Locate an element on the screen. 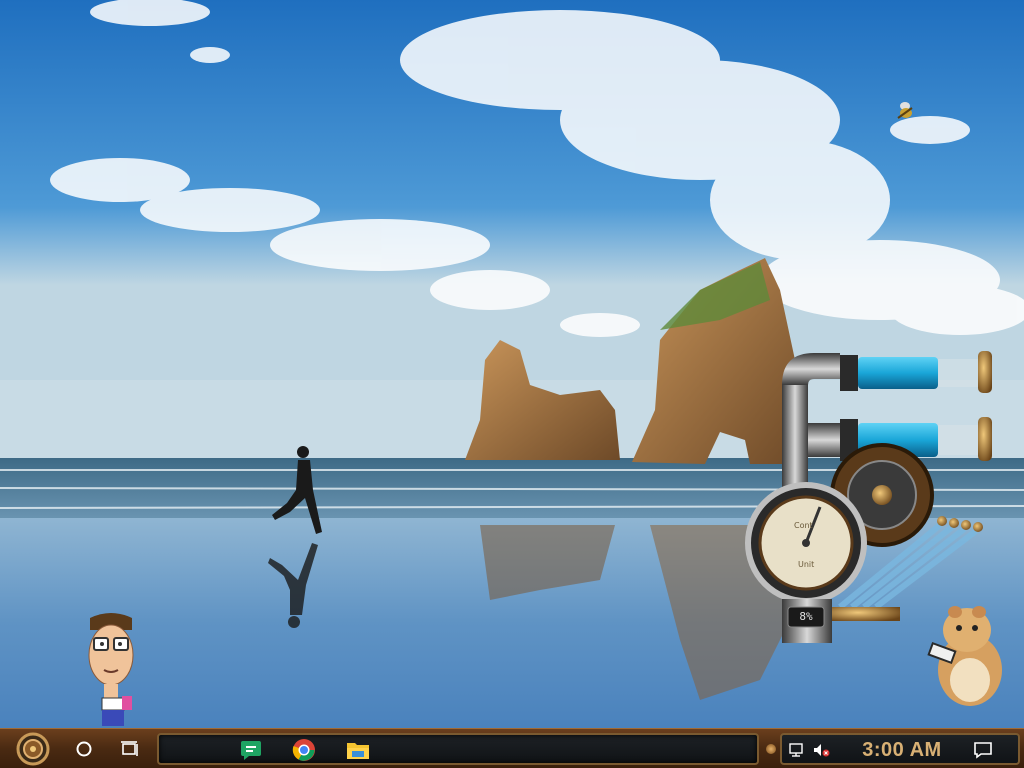 The height and width of the screenshot is (768, 1024). system-tray: 3:00 AM is located at coordinates (900, 749).